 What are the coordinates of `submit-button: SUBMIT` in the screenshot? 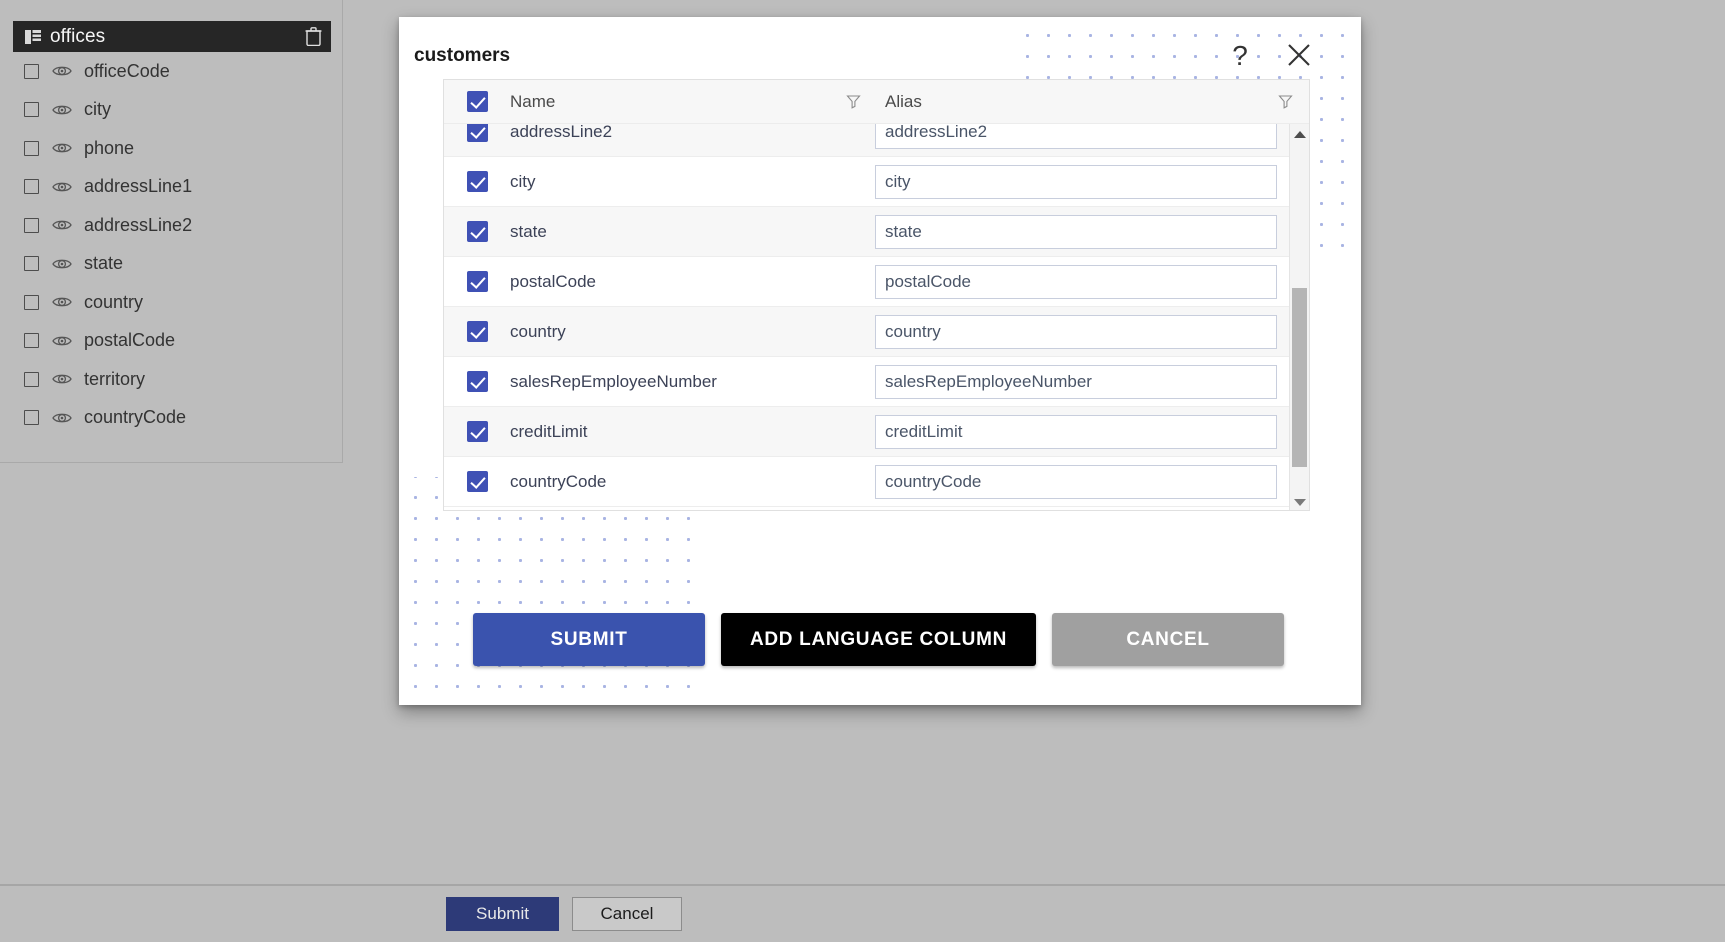 It's located at (589, 639).